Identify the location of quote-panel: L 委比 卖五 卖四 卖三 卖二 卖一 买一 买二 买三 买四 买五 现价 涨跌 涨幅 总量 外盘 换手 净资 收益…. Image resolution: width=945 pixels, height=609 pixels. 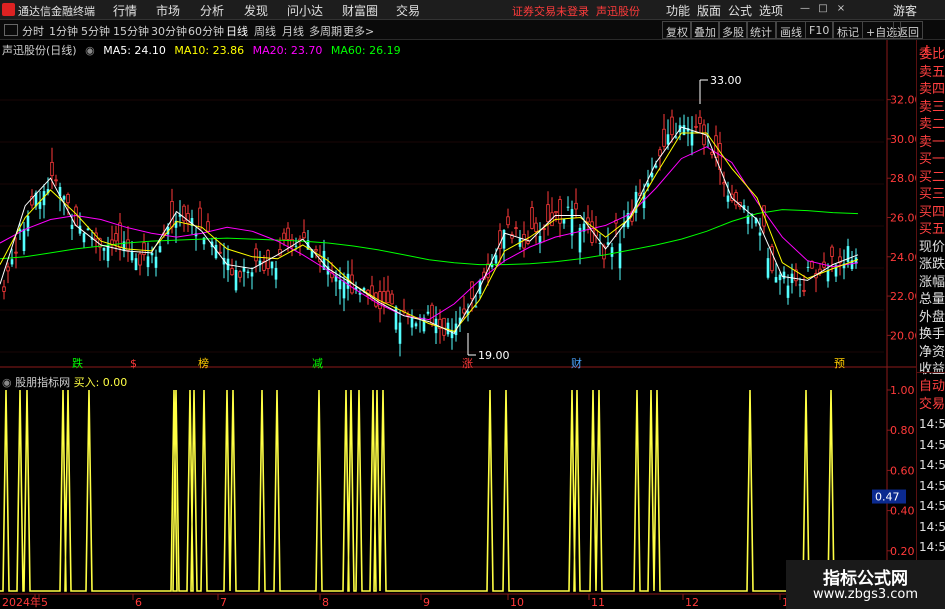
(930, 324).